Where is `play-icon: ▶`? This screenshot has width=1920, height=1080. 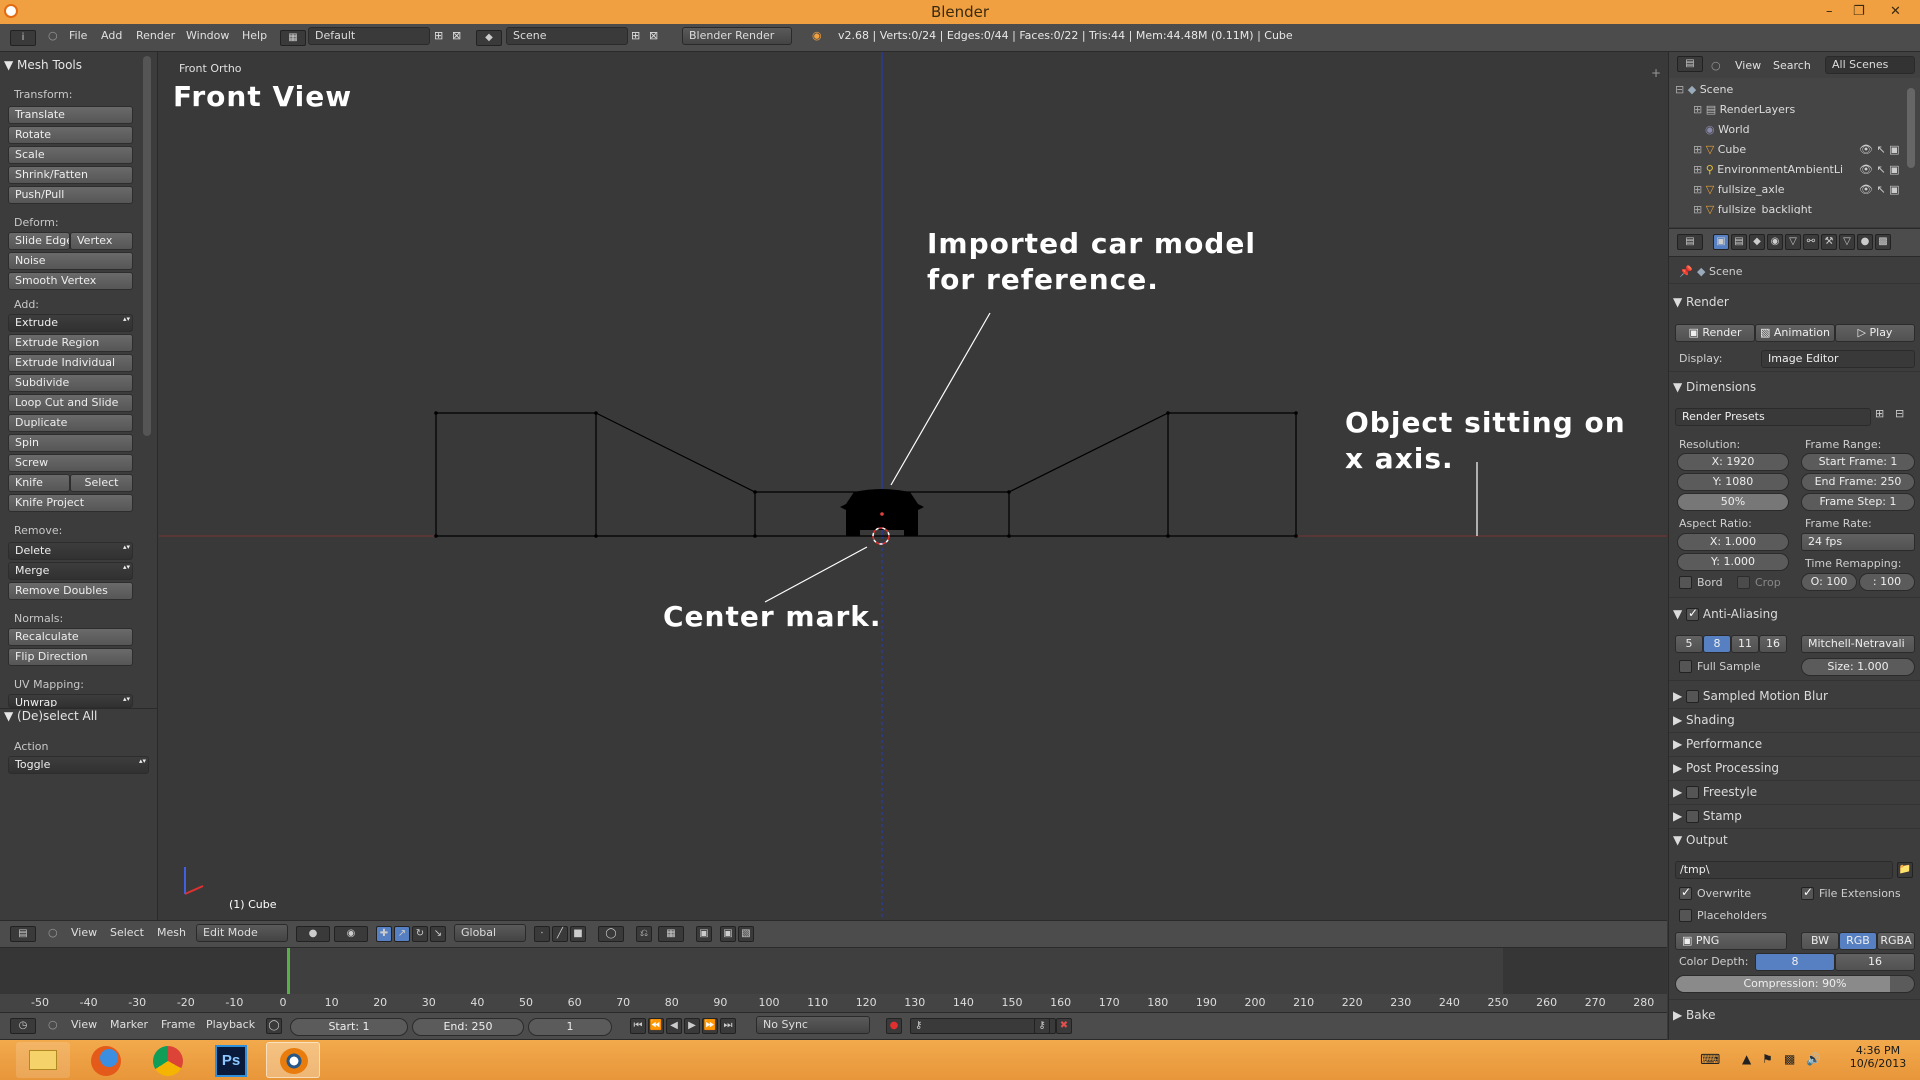 play-icon: ▶ is located at coordinates (692, 1026).